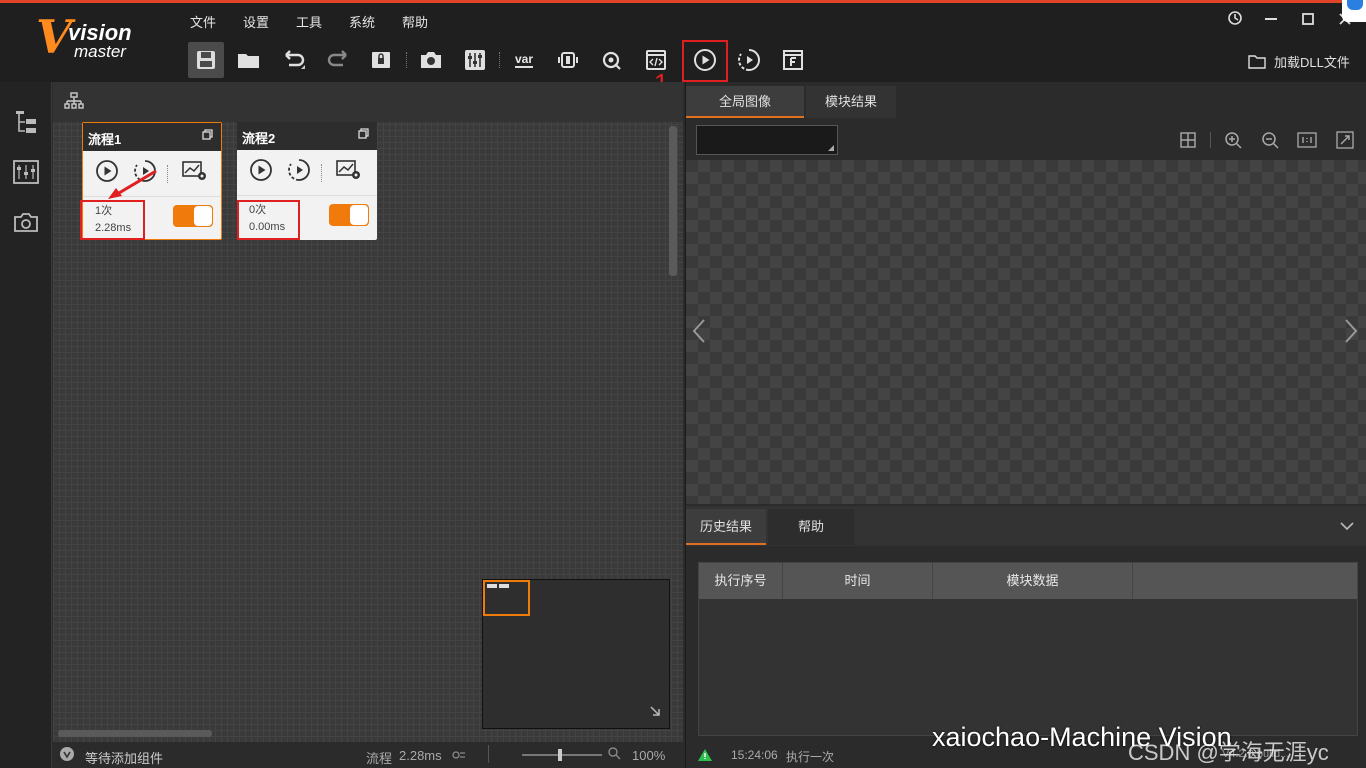 Image resolution: width=1366 pixels, height=768 pixels. I want to click on zoom-value: 100%, so click(649, 755).